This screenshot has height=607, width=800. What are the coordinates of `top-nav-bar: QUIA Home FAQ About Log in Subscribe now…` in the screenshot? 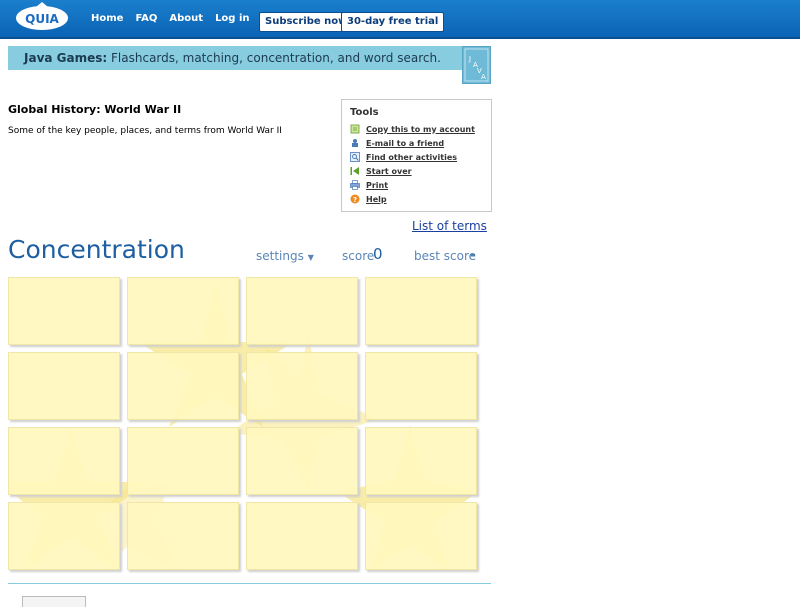 It's located at (400, 19).